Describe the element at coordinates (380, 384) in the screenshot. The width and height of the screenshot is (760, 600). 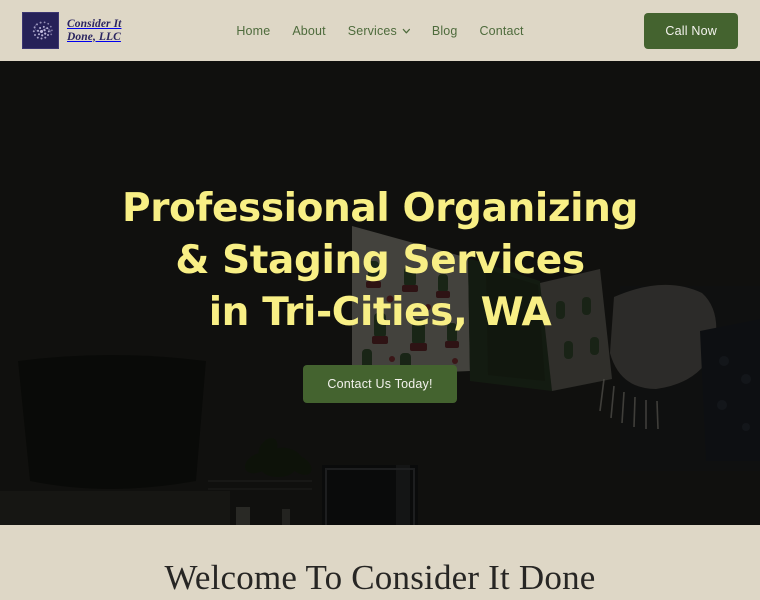
I see `contact-us-today-button: Contact Us Today!` at that location.